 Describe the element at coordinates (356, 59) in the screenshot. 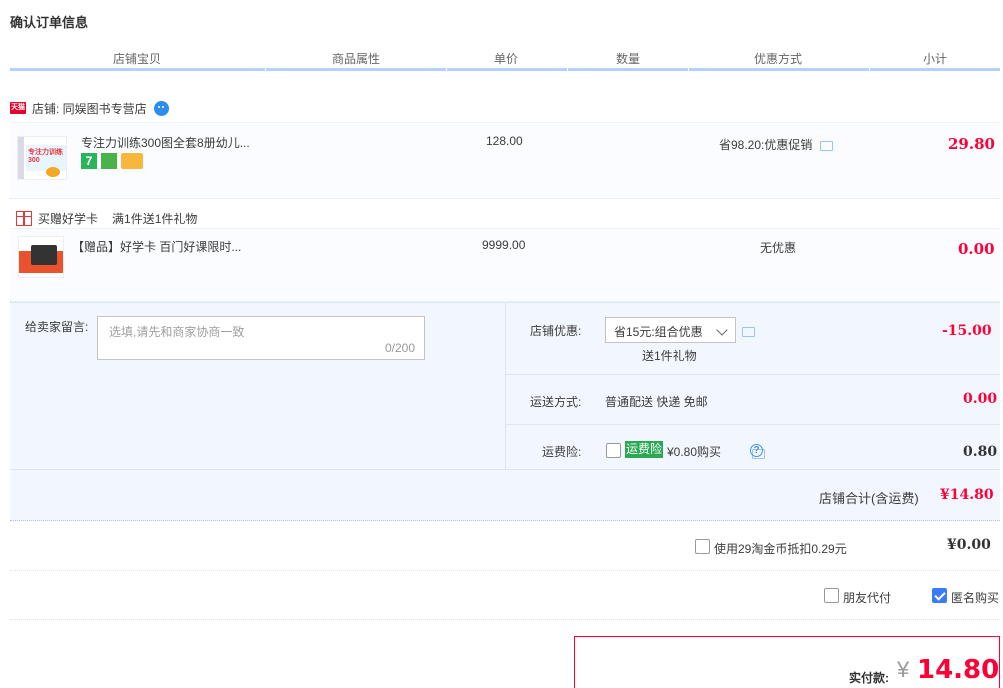

I see `col-header-attr: 商品属性` at that location.